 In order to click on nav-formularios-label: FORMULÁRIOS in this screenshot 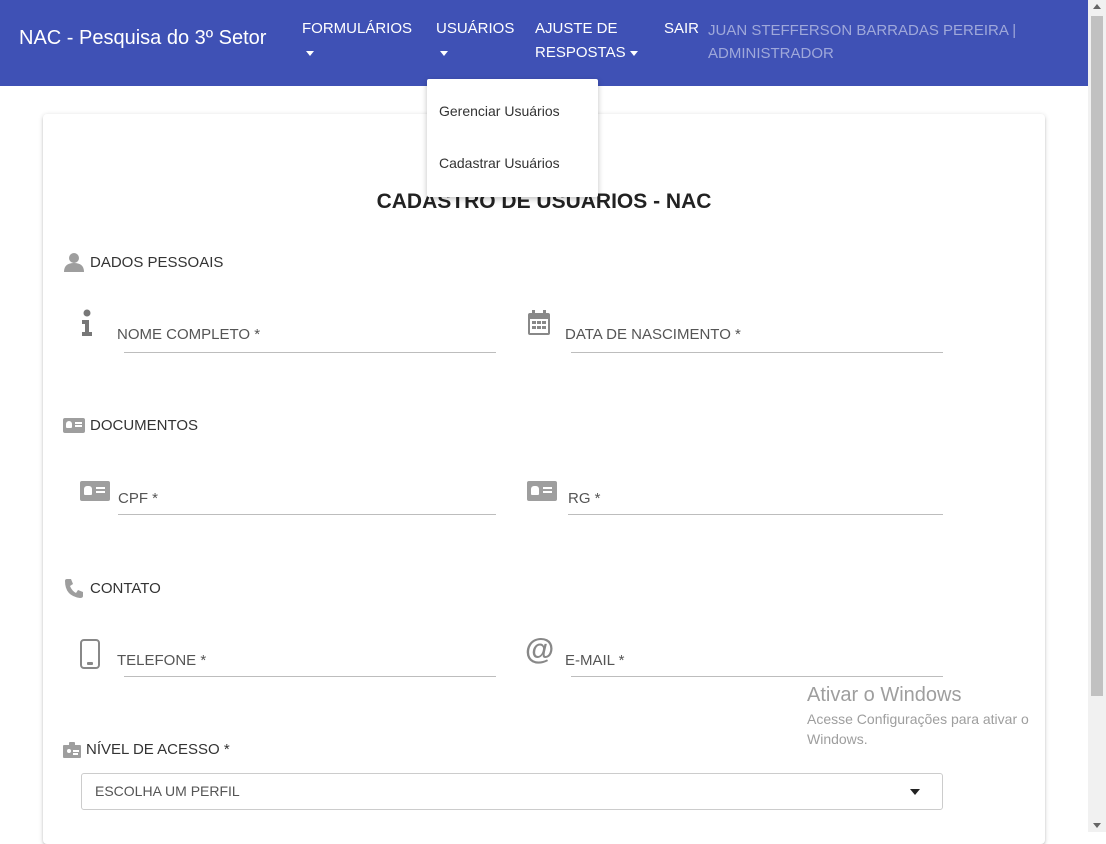, I will do `click(357, 28)`.